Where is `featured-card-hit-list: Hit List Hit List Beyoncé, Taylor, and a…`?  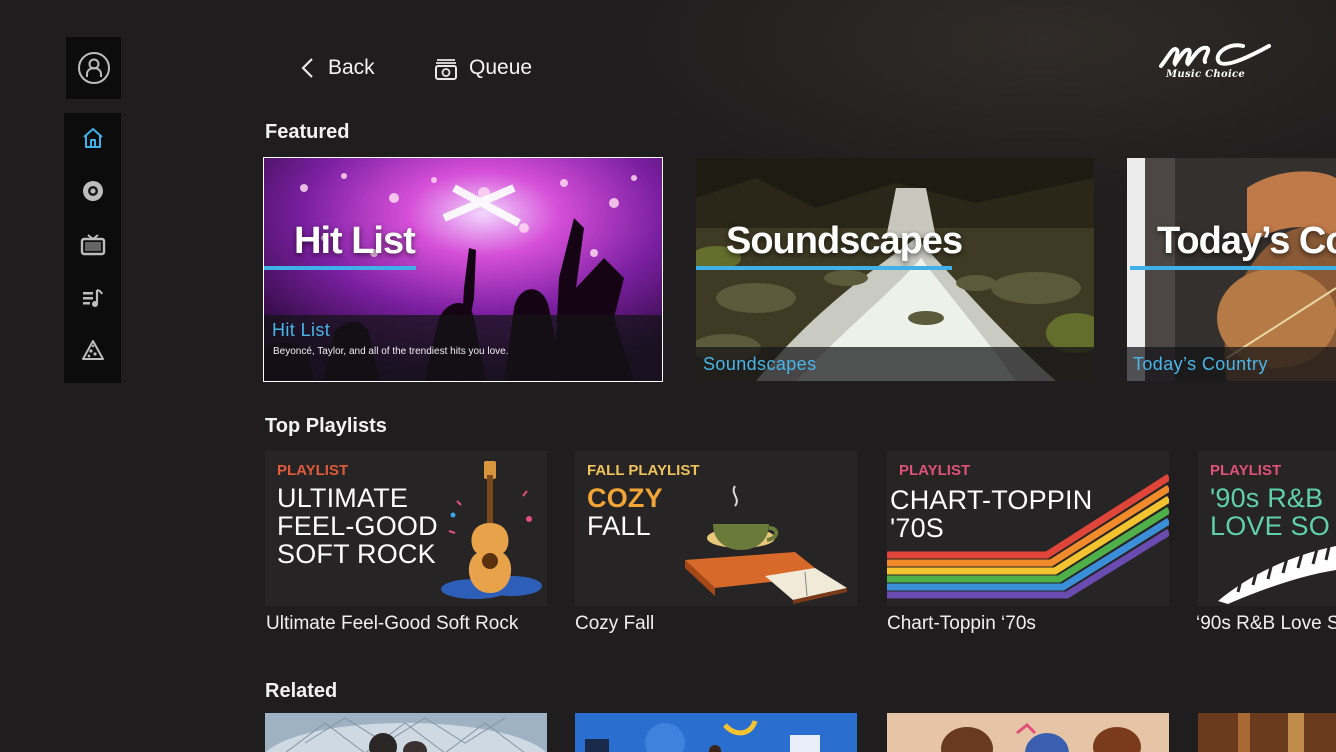
featured-card-hit-list: Hit List Hit List Beyoncé, Taylor, and a… is located at coordinates (463, 269).